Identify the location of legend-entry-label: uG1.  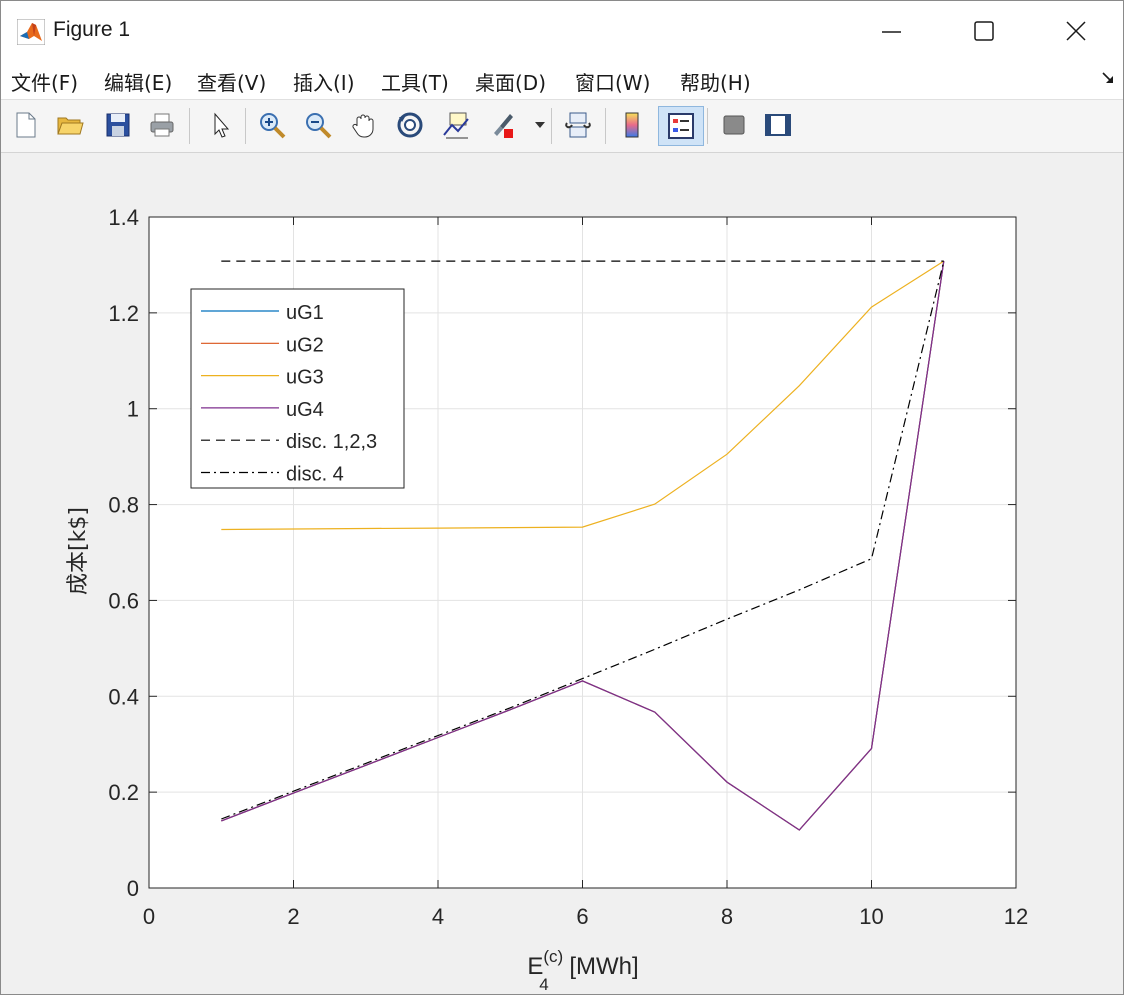
(305, 313).